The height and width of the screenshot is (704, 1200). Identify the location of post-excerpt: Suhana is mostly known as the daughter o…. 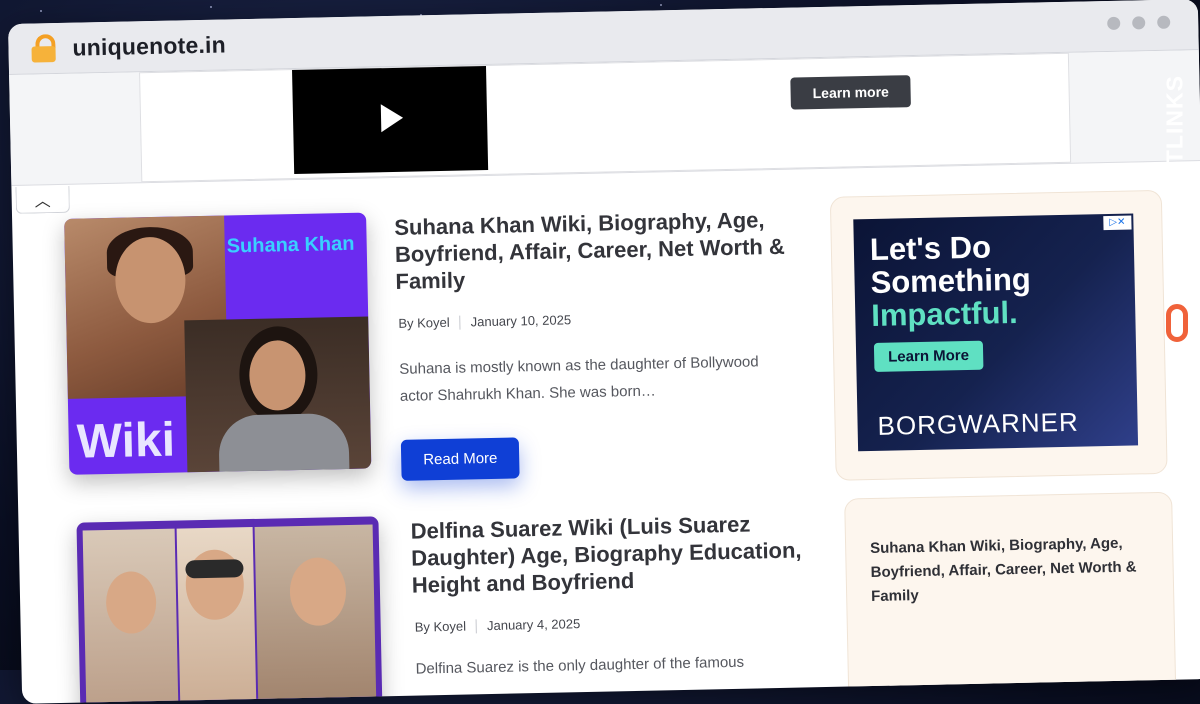
(579, 379).